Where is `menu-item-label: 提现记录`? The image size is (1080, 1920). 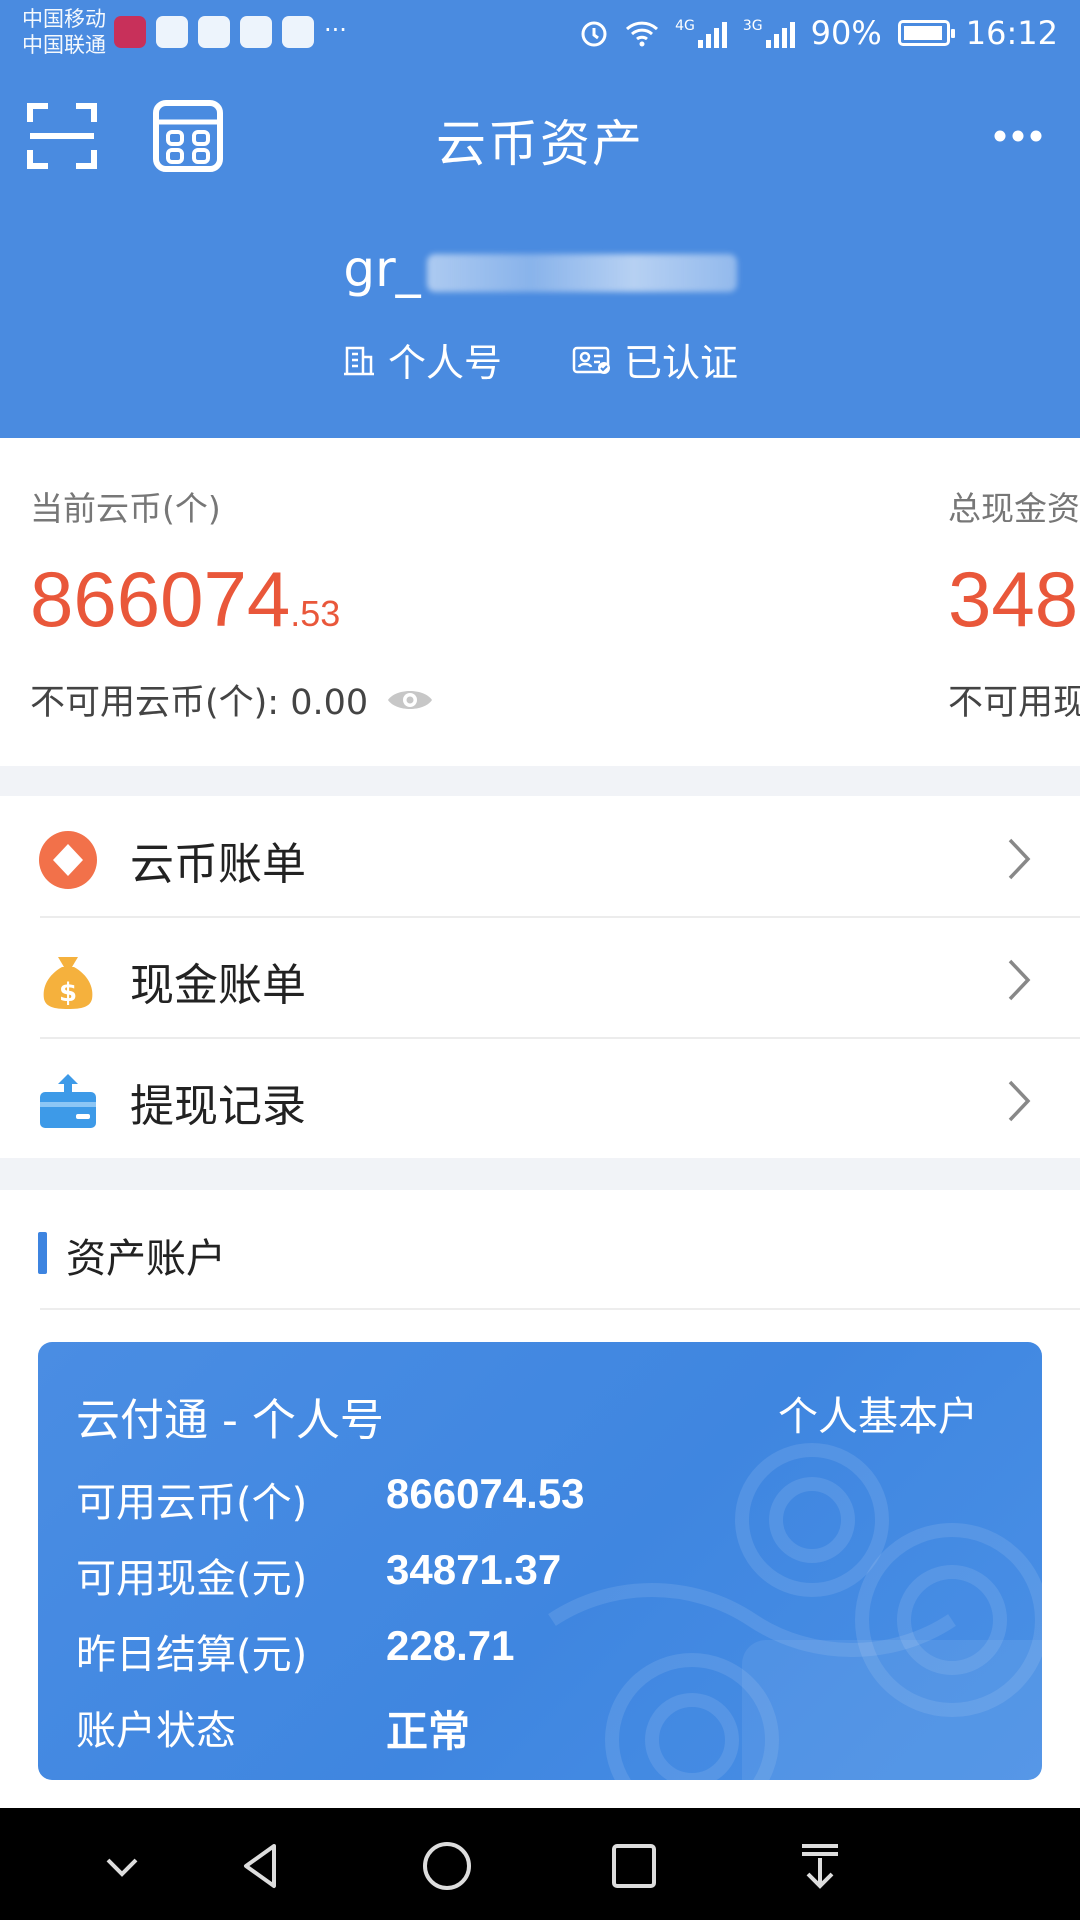 menu-item-label: 提现记录 is located at coordinates (218, 1106).